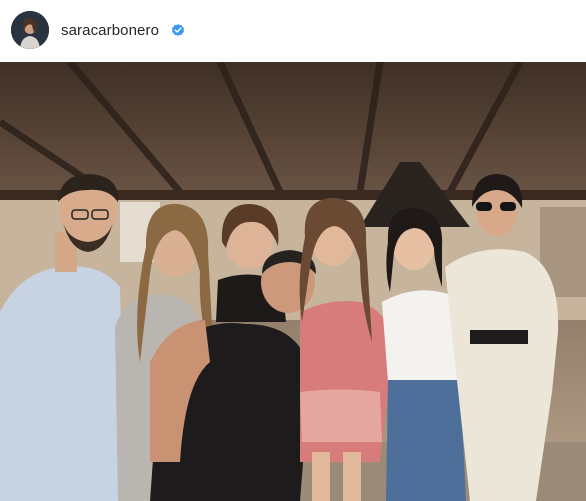 This screenshot has height=501, width=586. Describe the element at coordinates (110, 31) in the screenshot. I see `username: saracarbonero` at that location.